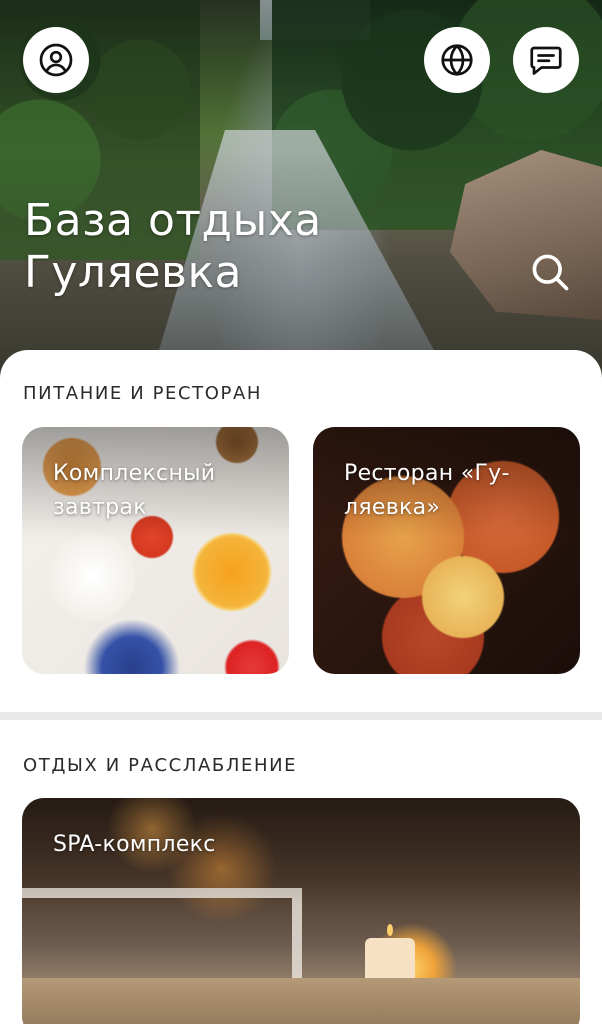 This screenshot has width=602, height=1024. I want to click on title-line-1: База отдыха, so click(173, 220).